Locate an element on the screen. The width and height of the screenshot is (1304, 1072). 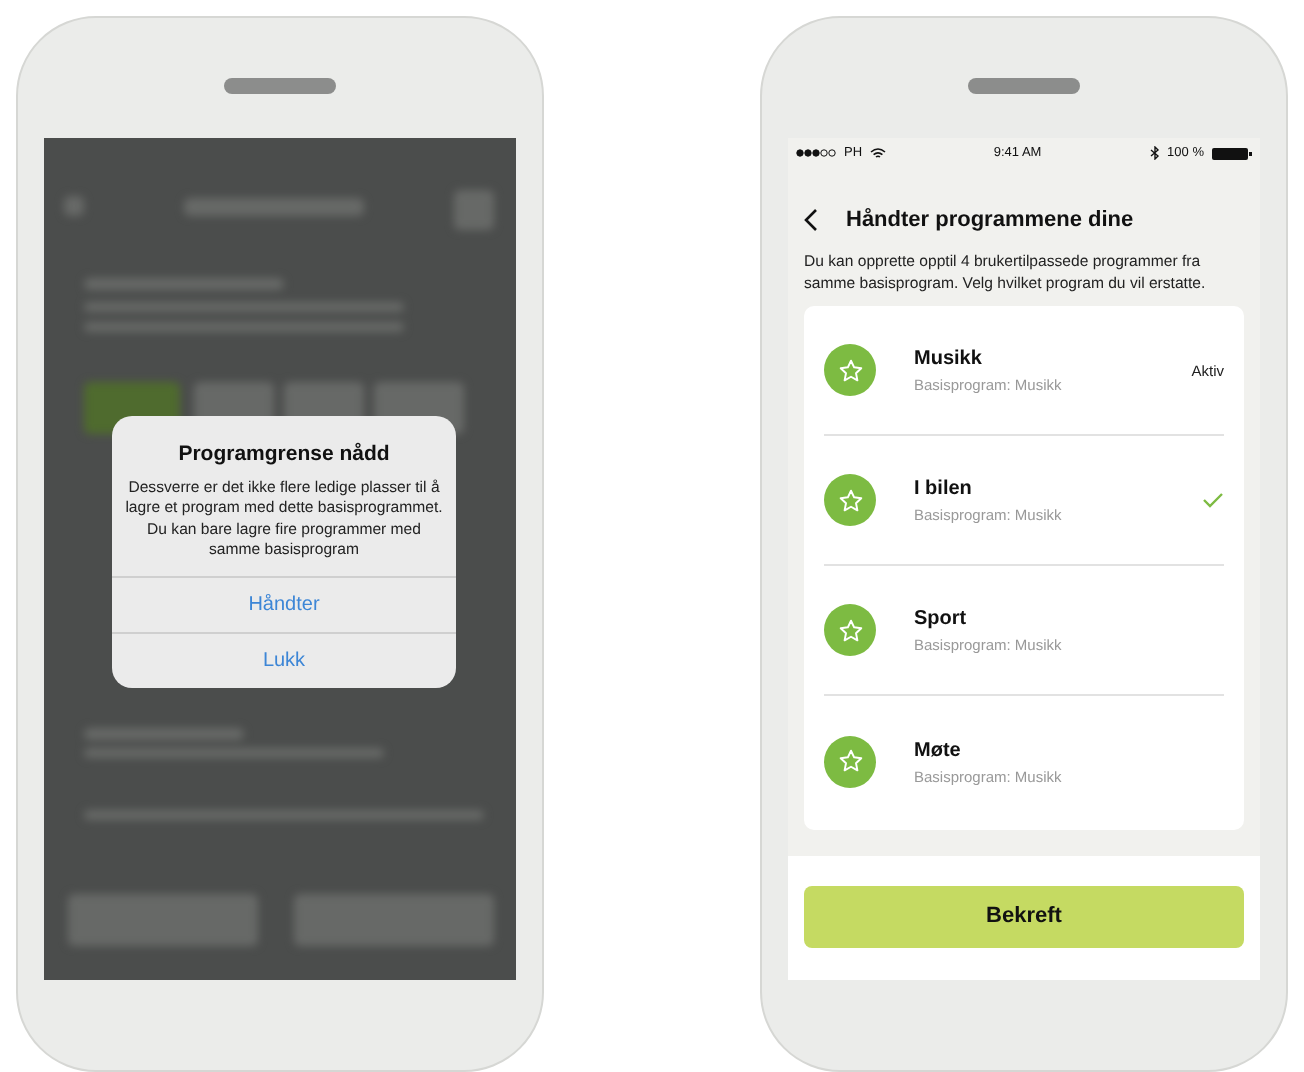
dialog-title: Programgrense nådd is located at coordinates (284, 455).